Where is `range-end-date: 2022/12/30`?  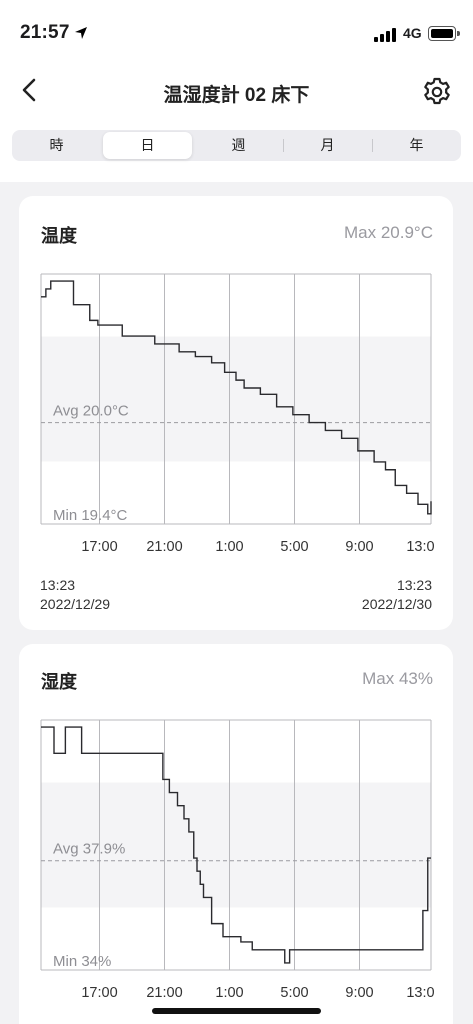 range-end-date: 2022/12/30 is located at coordinates (396, 604).